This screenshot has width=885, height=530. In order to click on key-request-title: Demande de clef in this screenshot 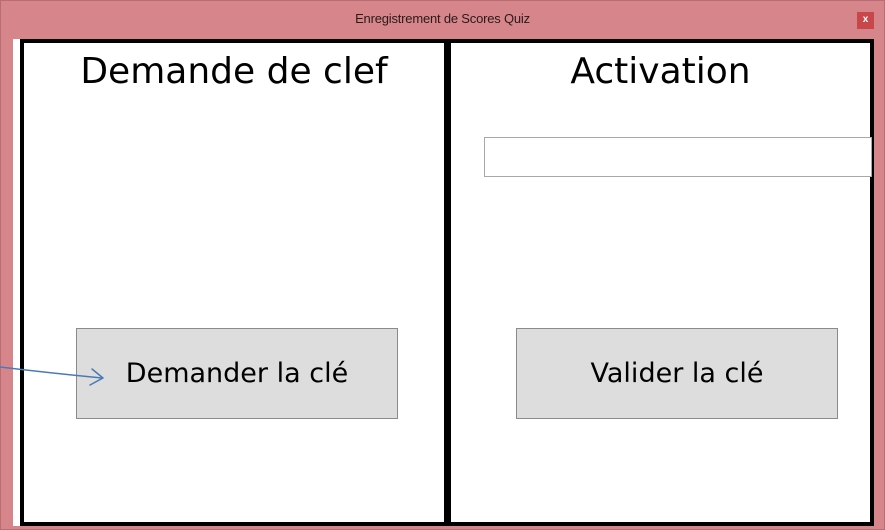, I will do `click(234, 71)`.